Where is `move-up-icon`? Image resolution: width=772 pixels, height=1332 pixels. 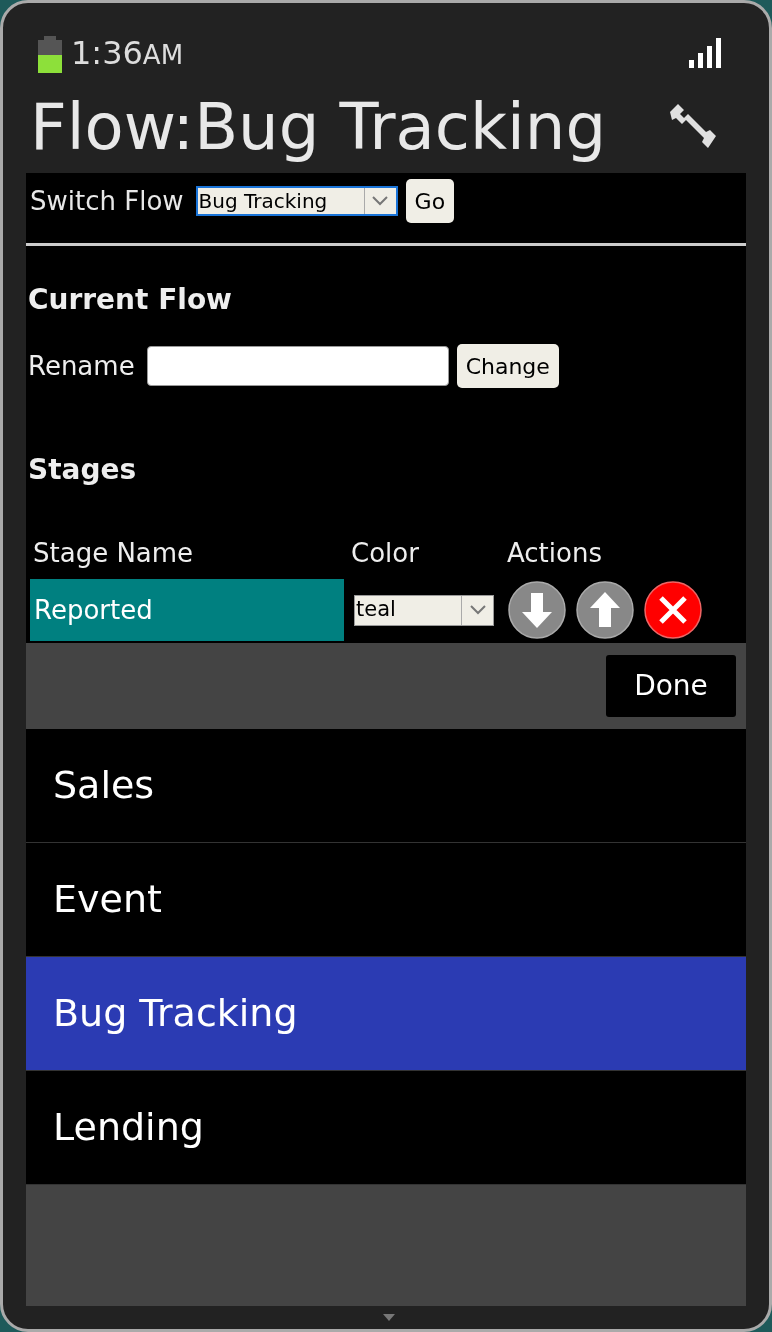 move-up-icon is located at coordinates (605, 610).